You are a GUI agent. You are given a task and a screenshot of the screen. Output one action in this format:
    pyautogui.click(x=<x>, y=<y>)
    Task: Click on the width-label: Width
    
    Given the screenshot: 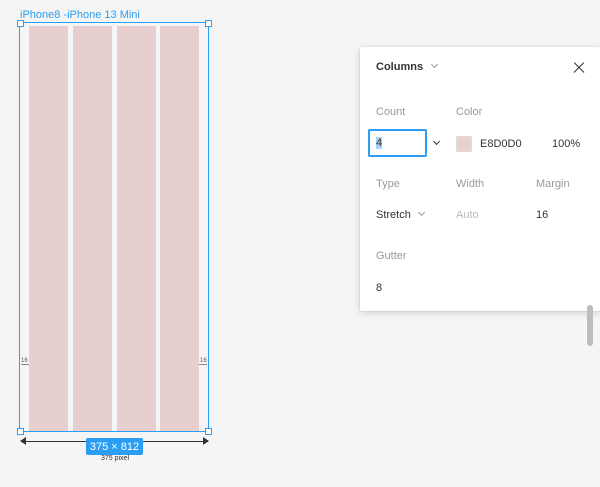 What is the action you would take?
    pyautogui.click(x=470, y=184)
    